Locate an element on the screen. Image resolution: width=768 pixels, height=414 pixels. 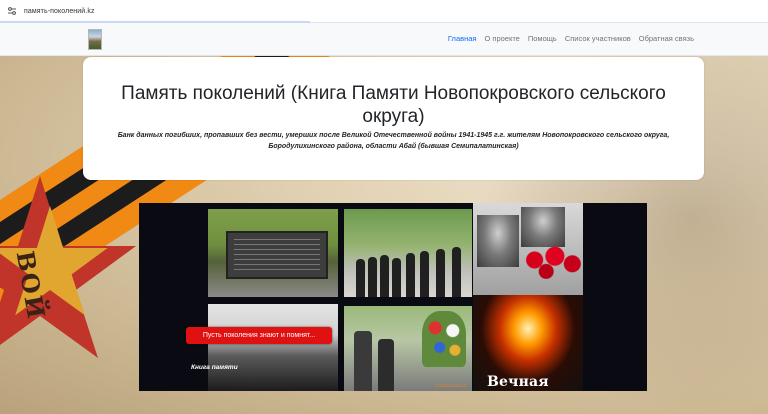
memorial-wall-photo is located at coordinates (273, 253).